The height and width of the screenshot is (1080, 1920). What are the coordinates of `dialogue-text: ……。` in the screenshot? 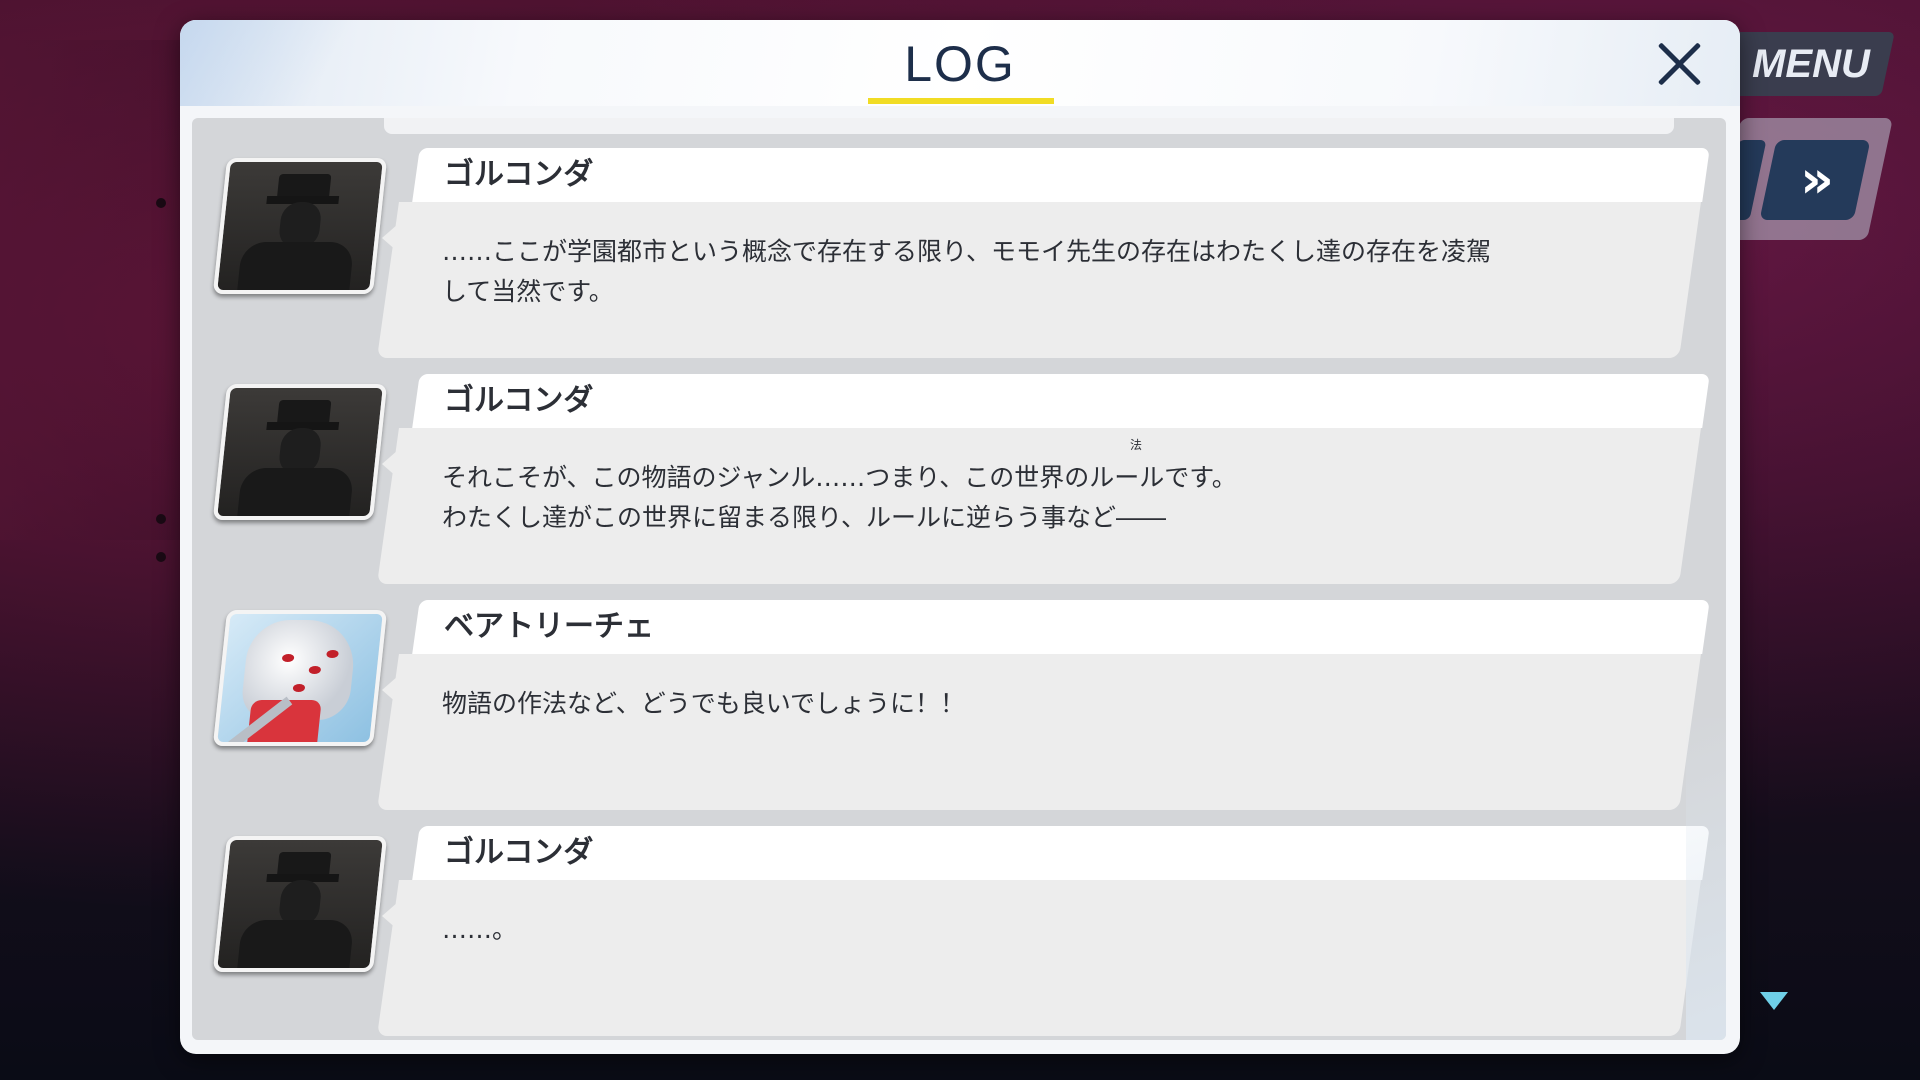 It's located at (480, 929).